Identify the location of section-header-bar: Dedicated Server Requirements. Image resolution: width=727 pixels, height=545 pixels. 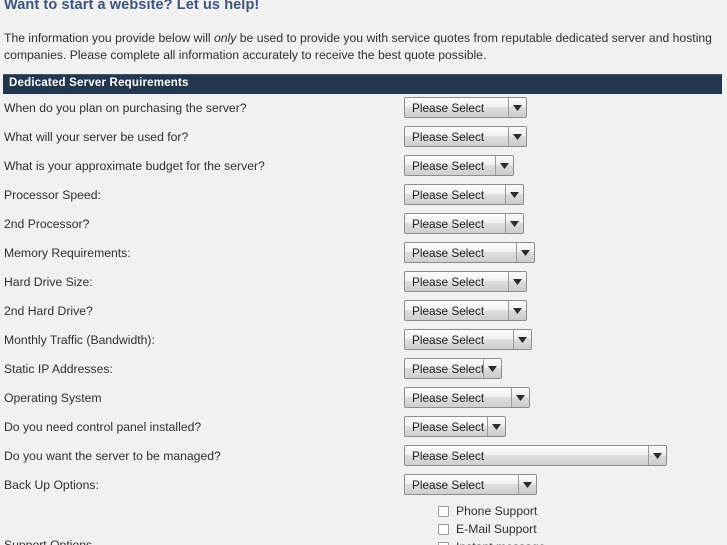
(362, 84).